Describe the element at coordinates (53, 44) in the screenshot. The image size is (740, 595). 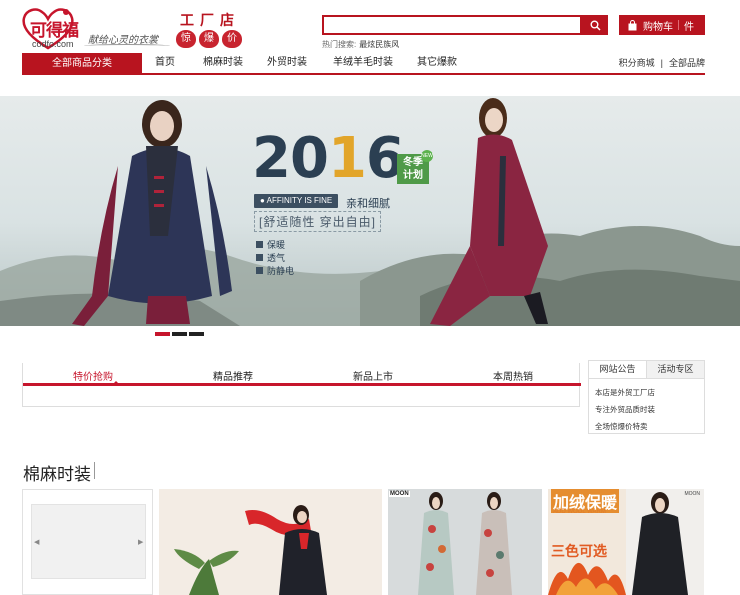
I see `logo-domain: codfo.com` at that location.